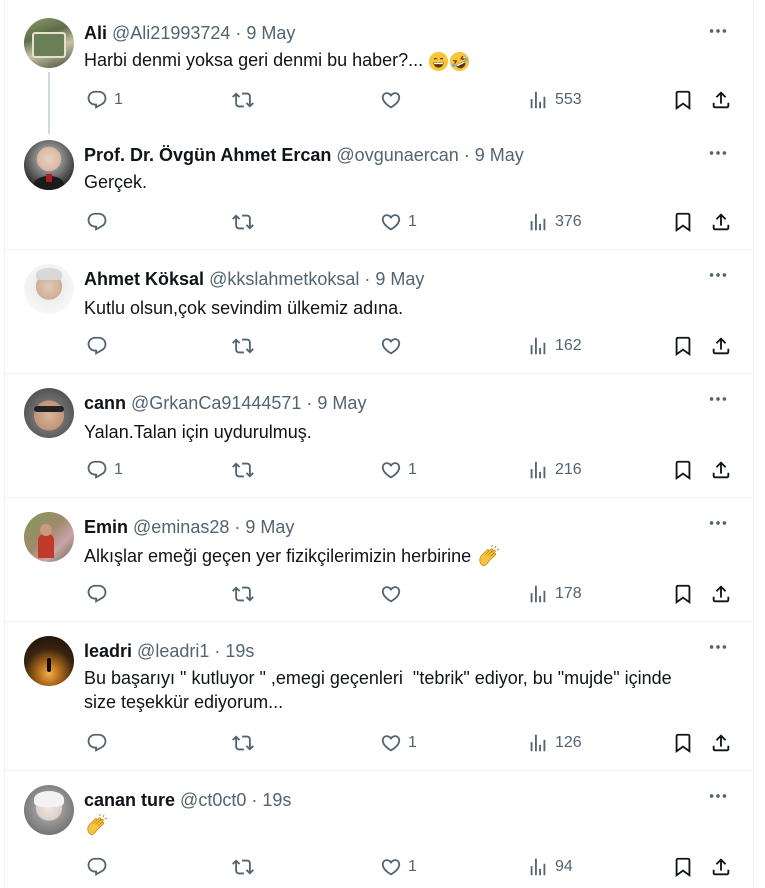 This screenshot has height=888, width=765. What do you see at coordinates (568, 593) in the screenshot?
I see `view-count: 178` at bounding box center [568, 593].